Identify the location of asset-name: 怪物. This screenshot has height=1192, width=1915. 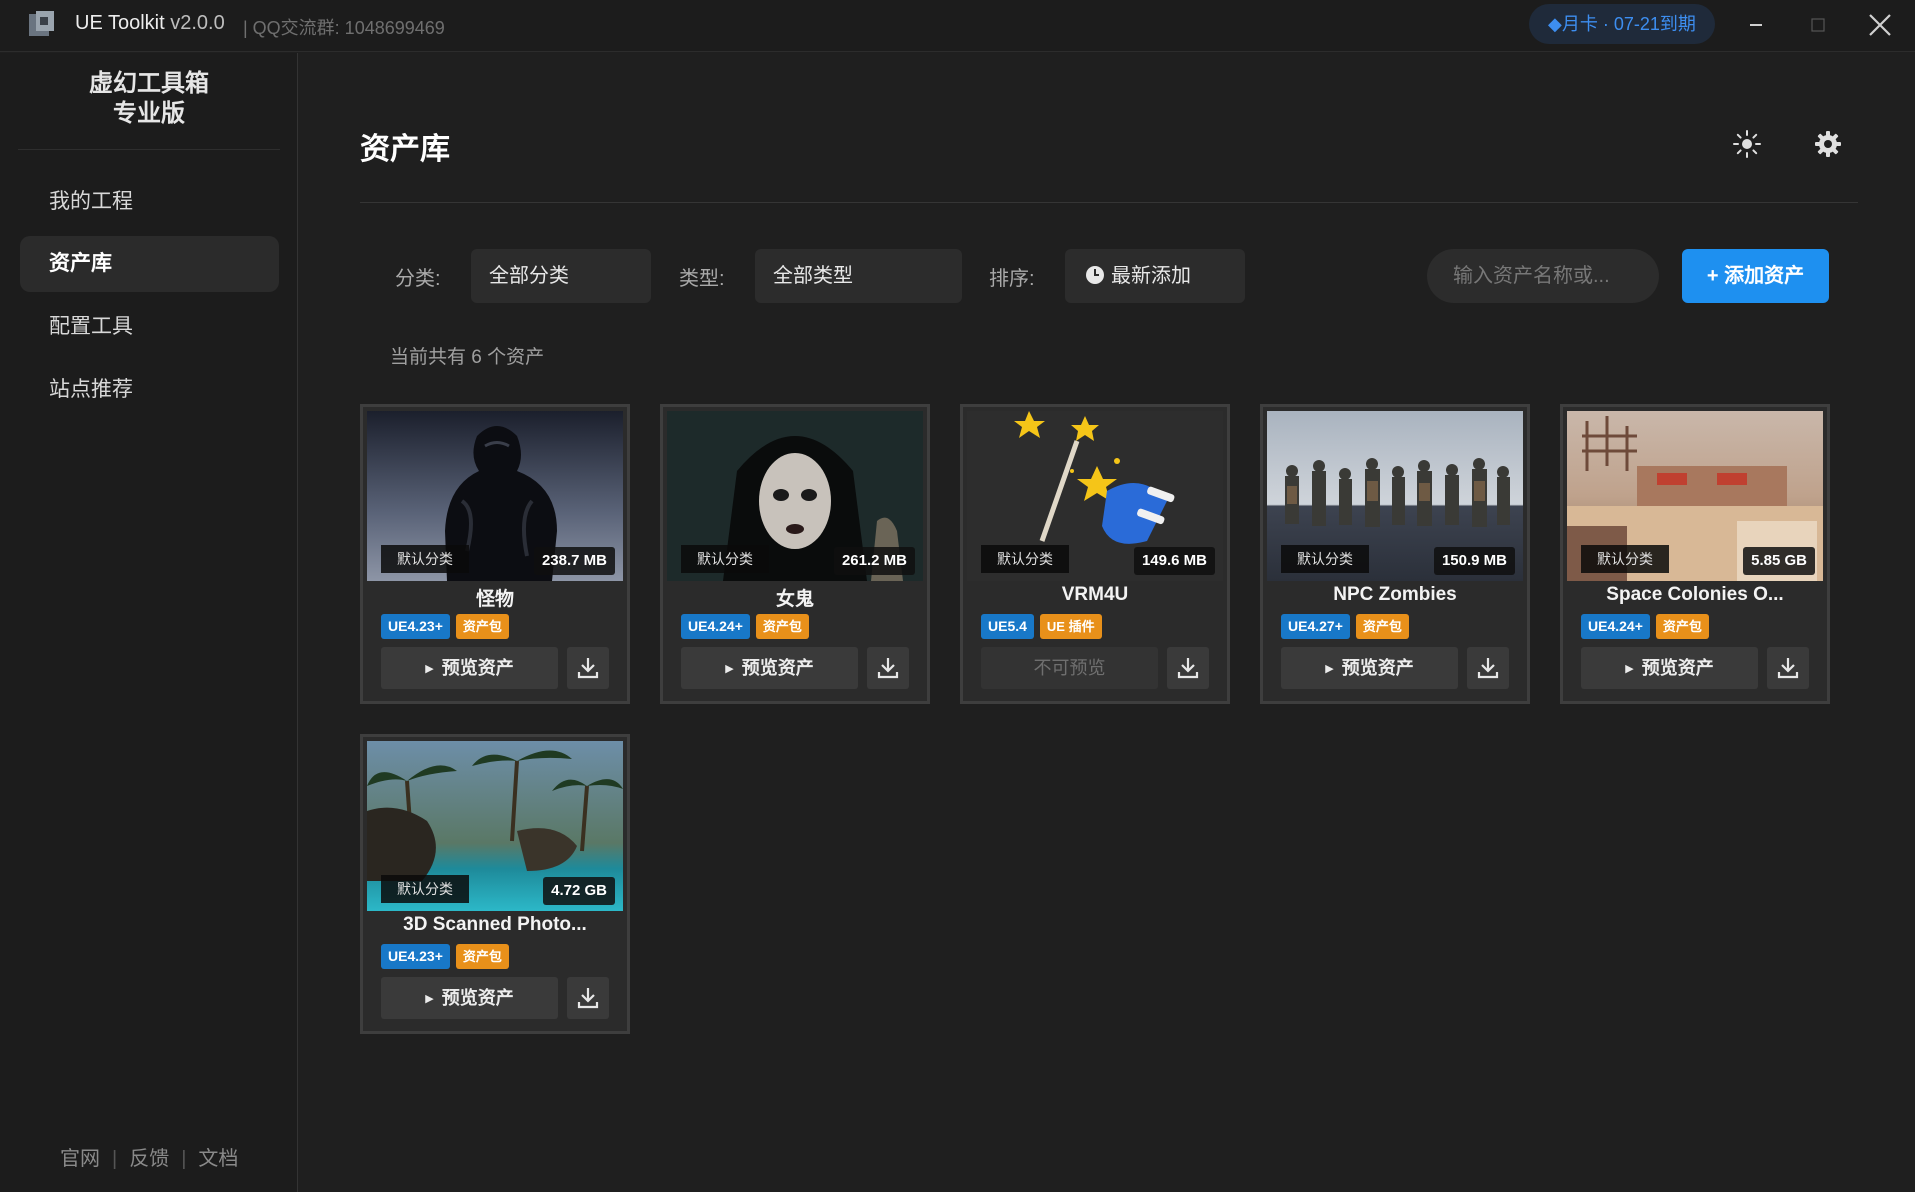
(494, 599).